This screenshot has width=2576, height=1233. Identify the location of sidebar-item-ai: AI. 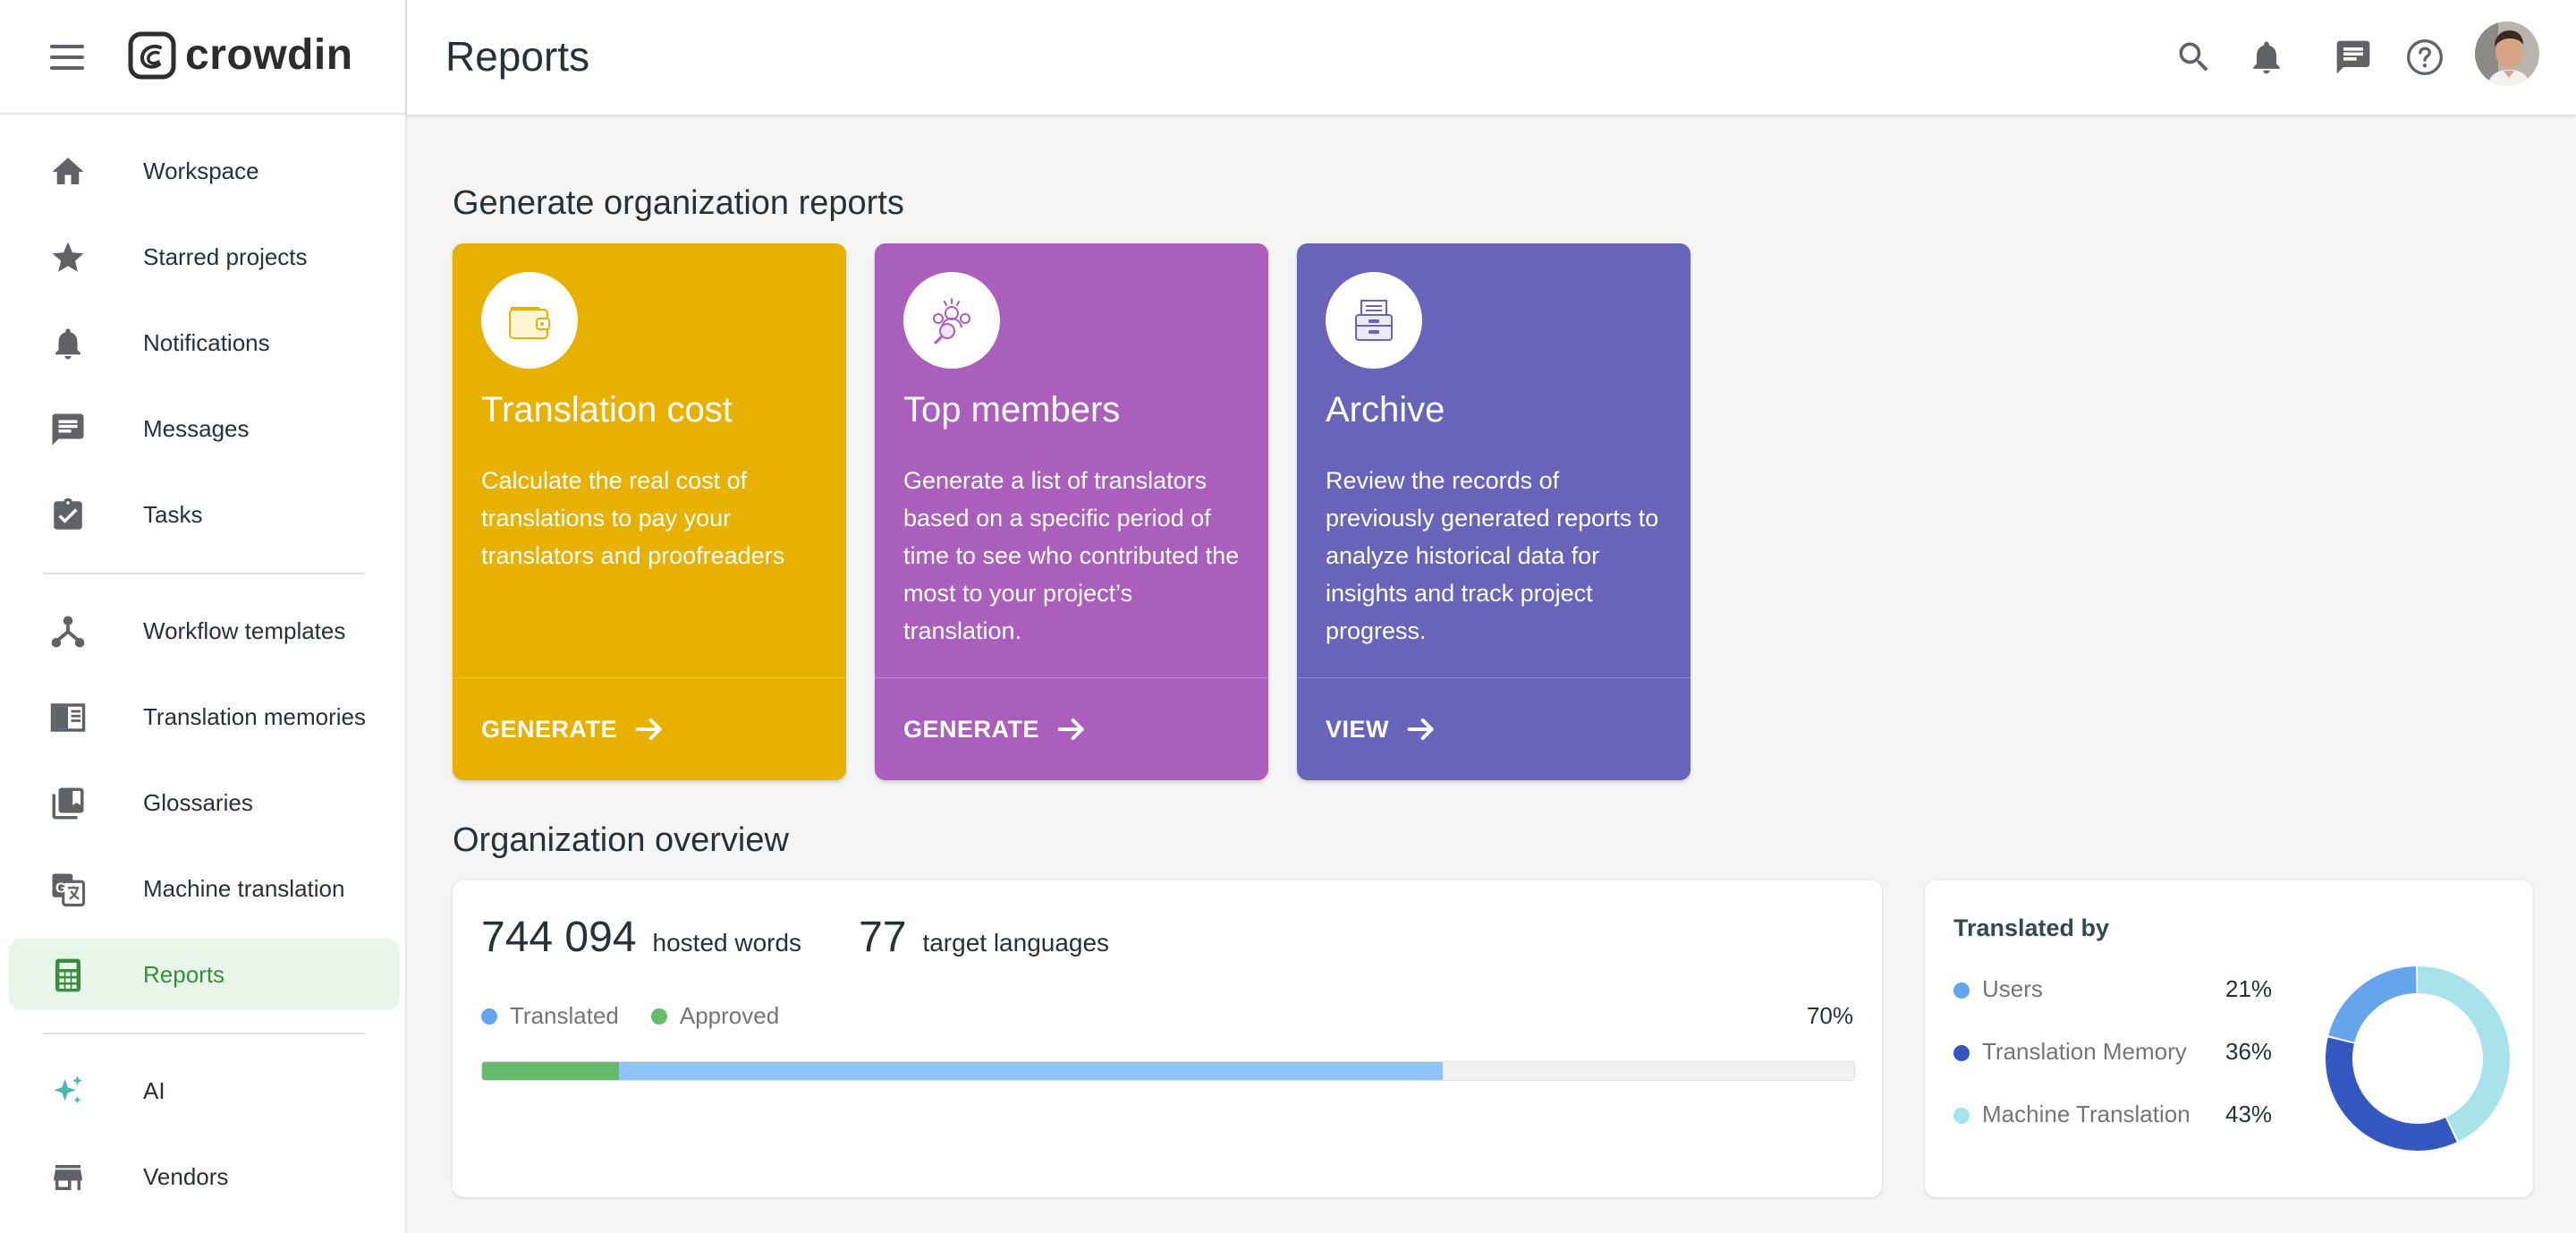
(204, 1091).